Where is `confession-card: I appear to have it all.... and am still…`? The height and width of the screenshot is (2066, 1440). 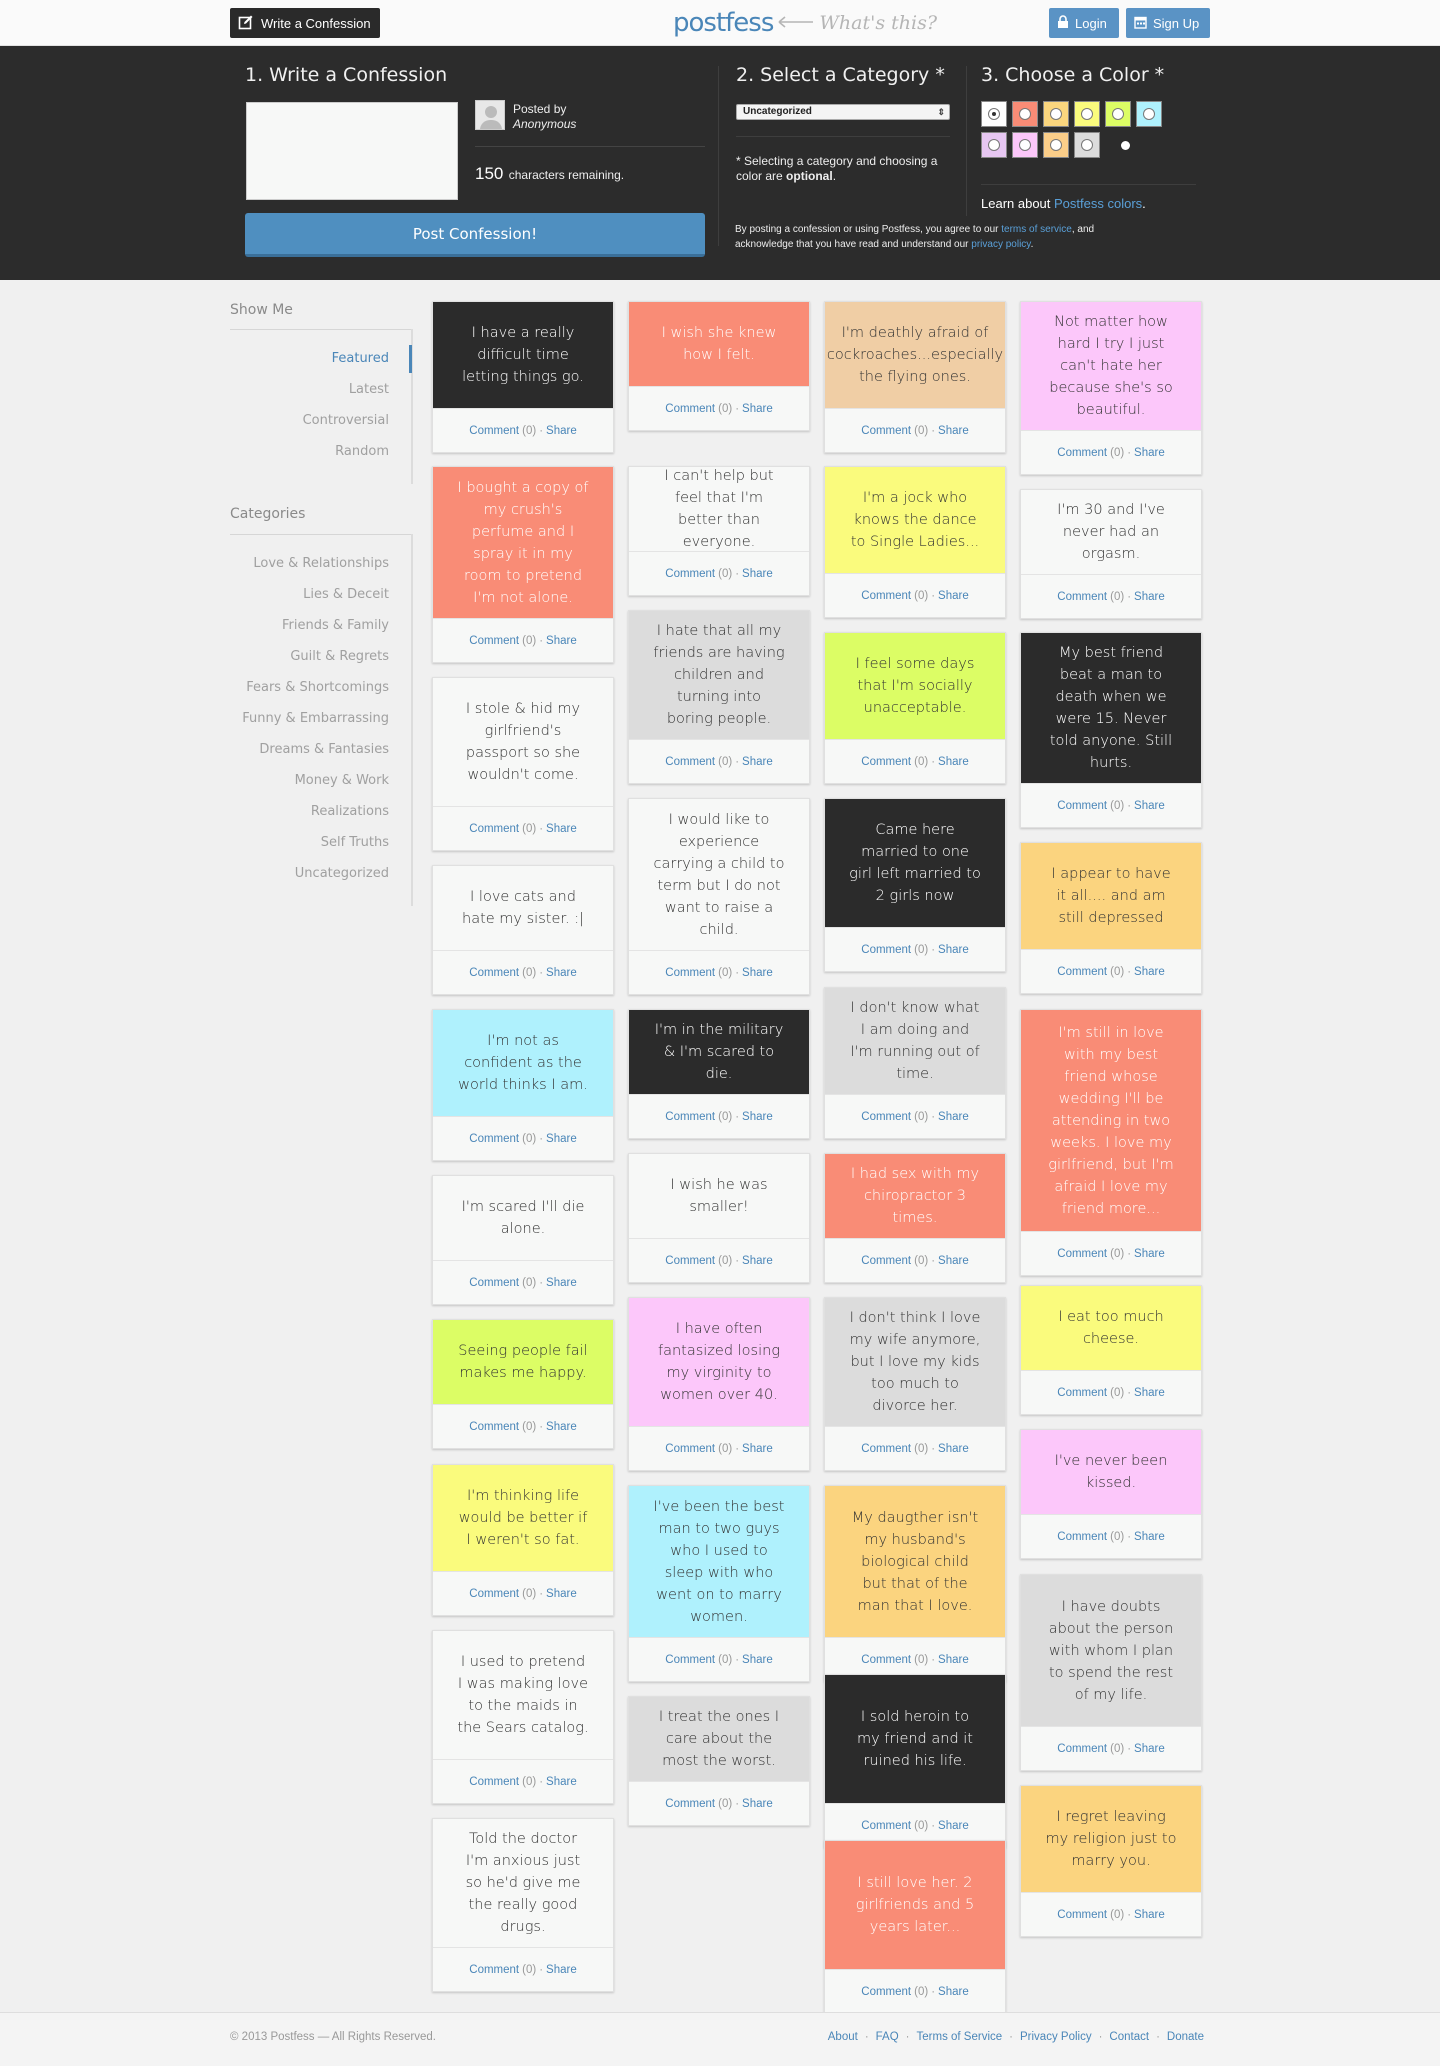 confession-card: I appear to have it all.... and am still… is located at coordinates (1111, 918).